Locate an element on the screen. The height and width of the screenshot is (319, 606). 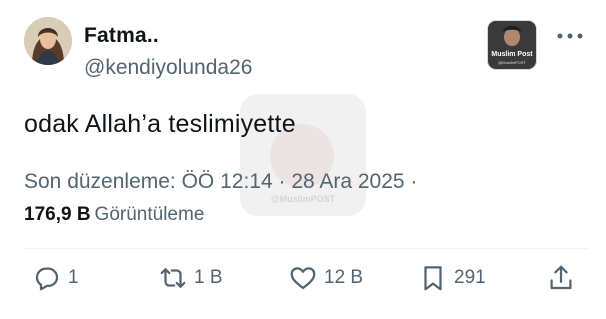
channel-badge: Muslim Post @MuslimPOST is located at coordinates (512, 45).